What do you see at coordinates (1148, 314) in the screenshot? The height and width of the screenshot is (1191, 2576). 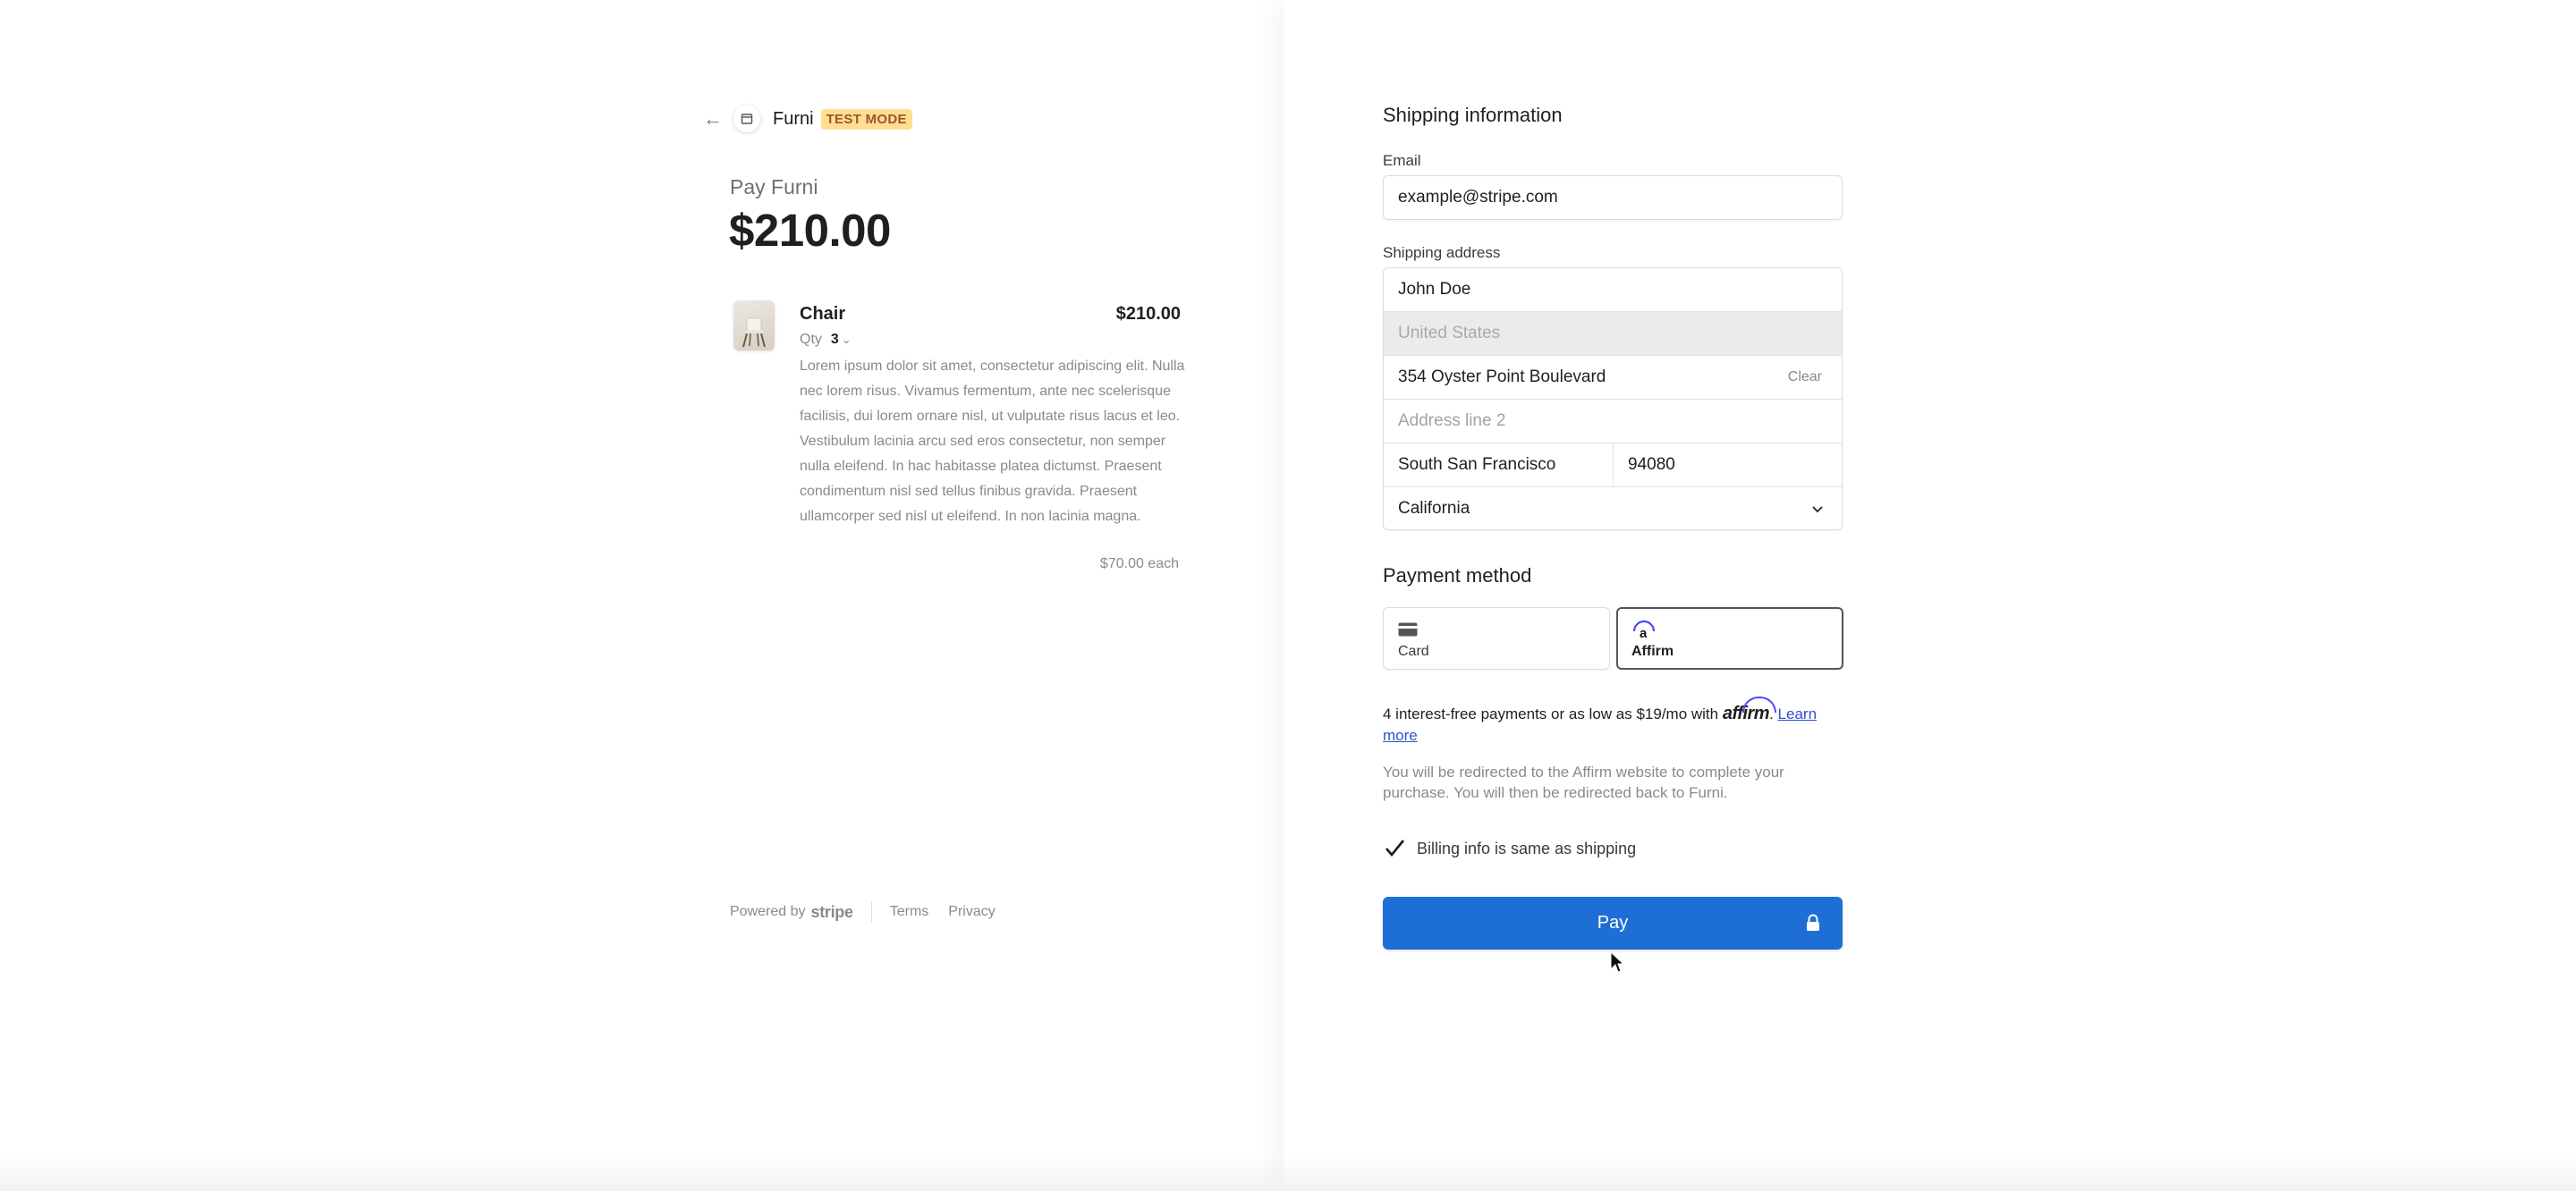 I see `product-price: $210.00` at bounding box center [1148, 314].